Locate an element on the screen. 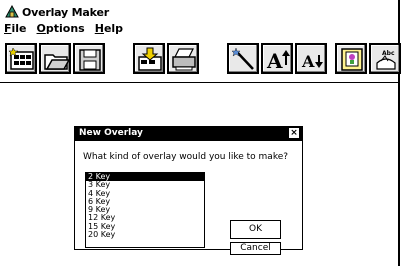 This screenshot has width=401, height=268. text-label-button: Abc is located at coordinates (385, 58).